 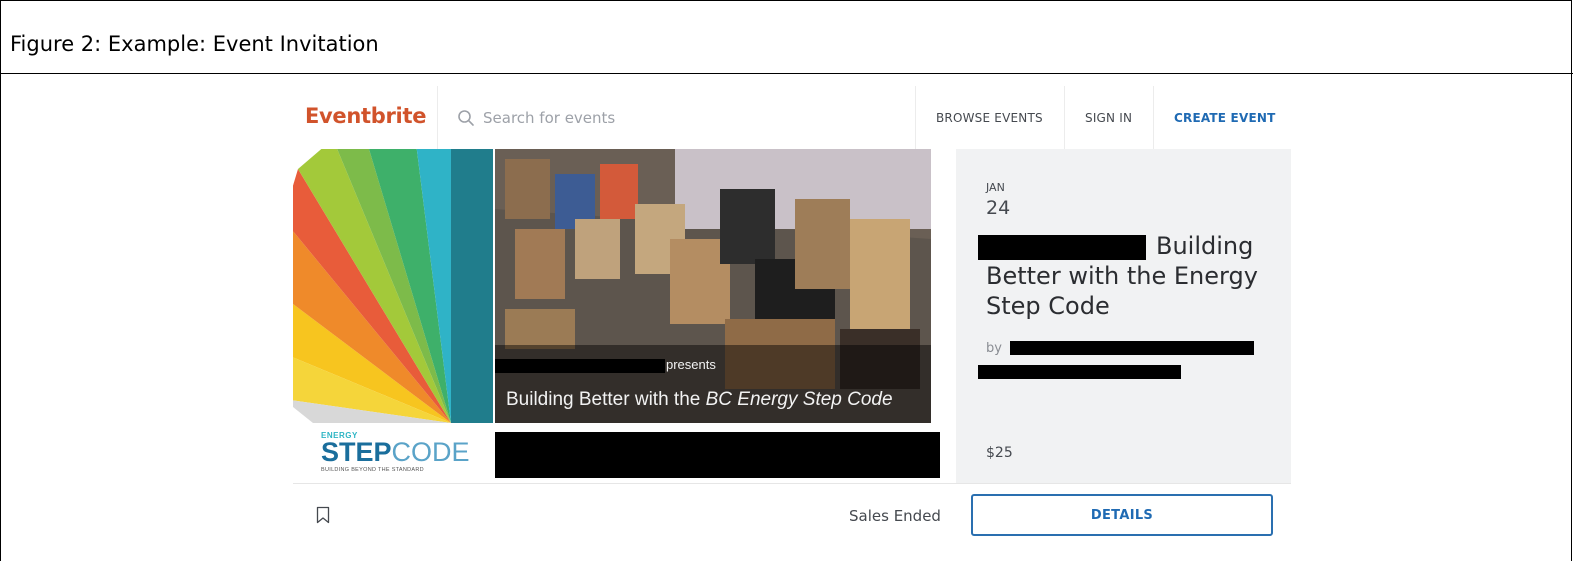 I want to click on figure-caption: Figure 2: Example: Event Invitation, so click(x=194, y=44).